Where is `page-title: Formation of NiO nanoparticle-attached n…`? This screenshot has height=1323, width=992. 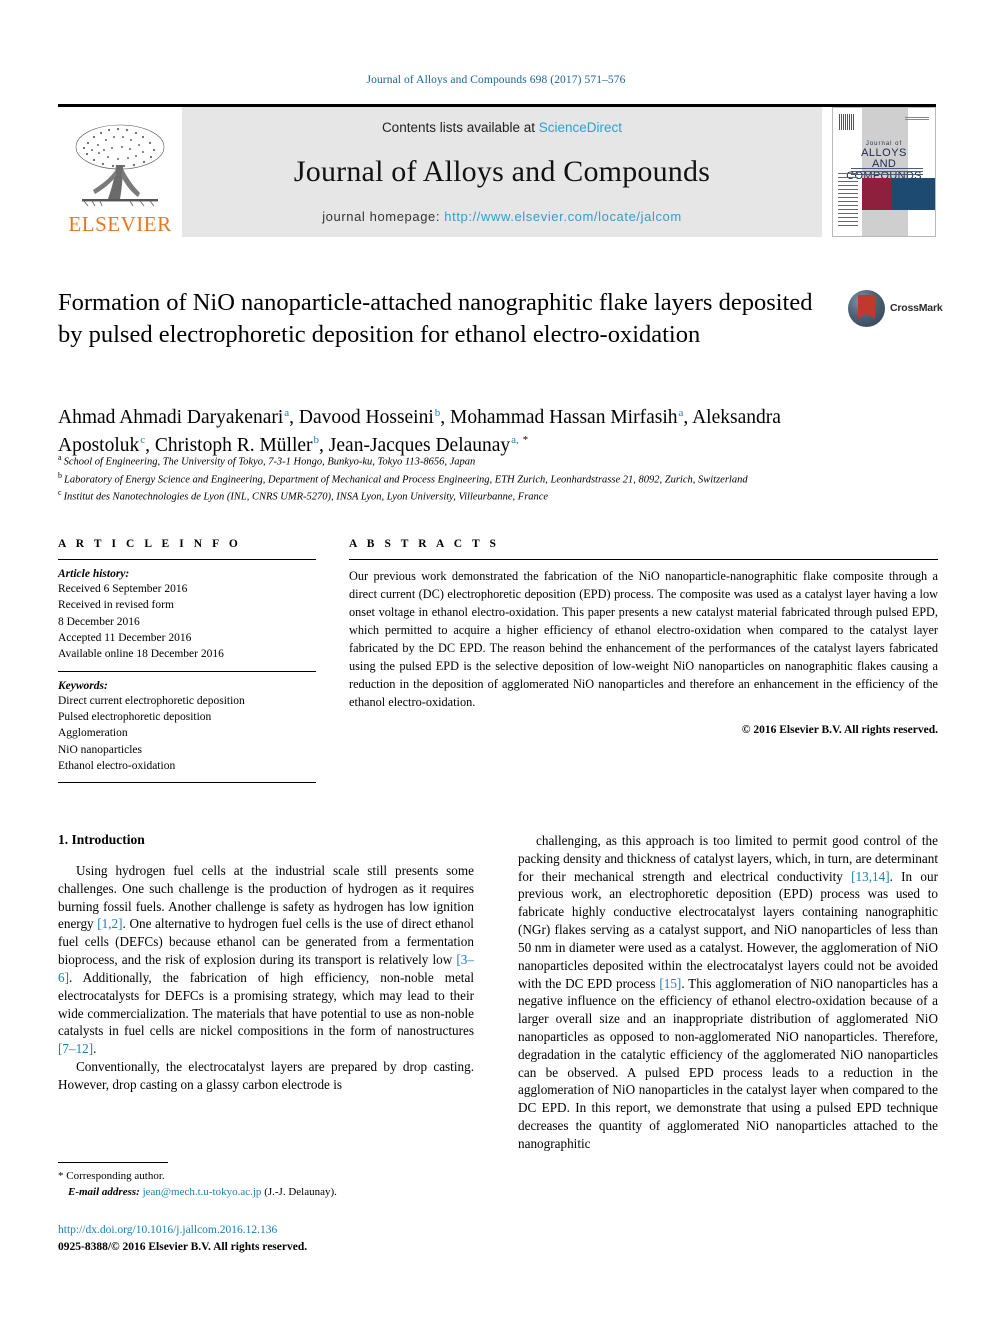 page-title: Formation of NiO nanoparticle-attached n… is located at coordinates (435, 319).